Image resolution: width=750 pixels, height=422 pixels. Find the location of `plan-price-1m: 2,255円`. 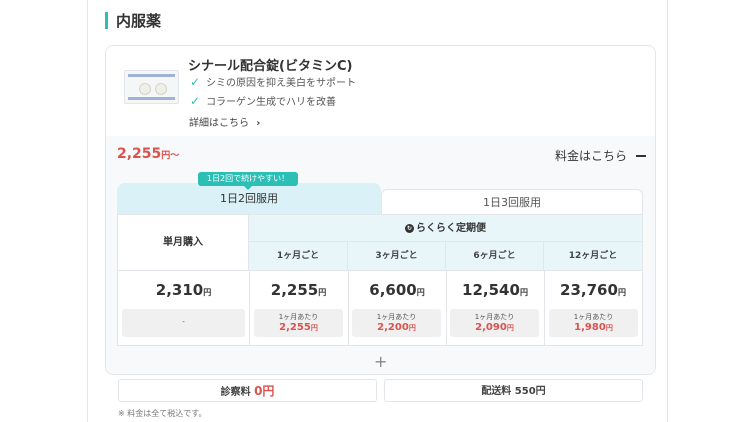

plan-price-1m: 2,255円 is located at coordinates (298, 290).